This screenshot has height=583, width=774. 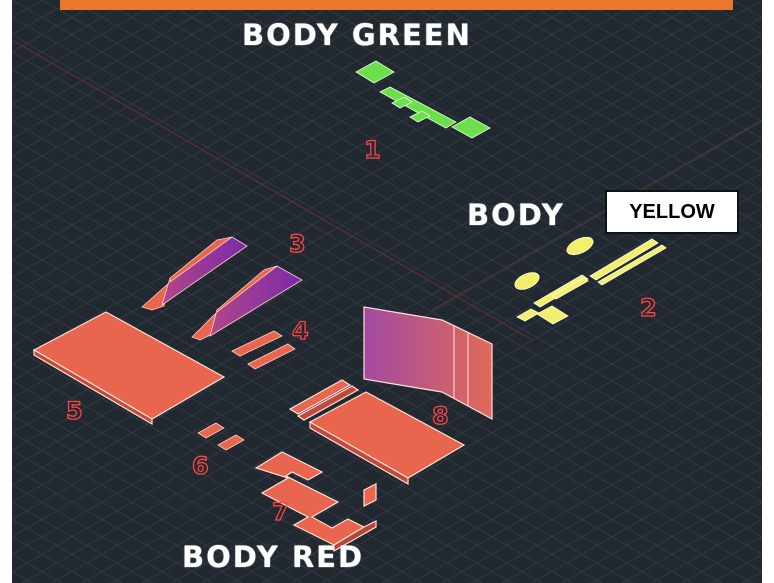 I want to click on label-body-green: BODY GREEN, so click(x=357, y=35).